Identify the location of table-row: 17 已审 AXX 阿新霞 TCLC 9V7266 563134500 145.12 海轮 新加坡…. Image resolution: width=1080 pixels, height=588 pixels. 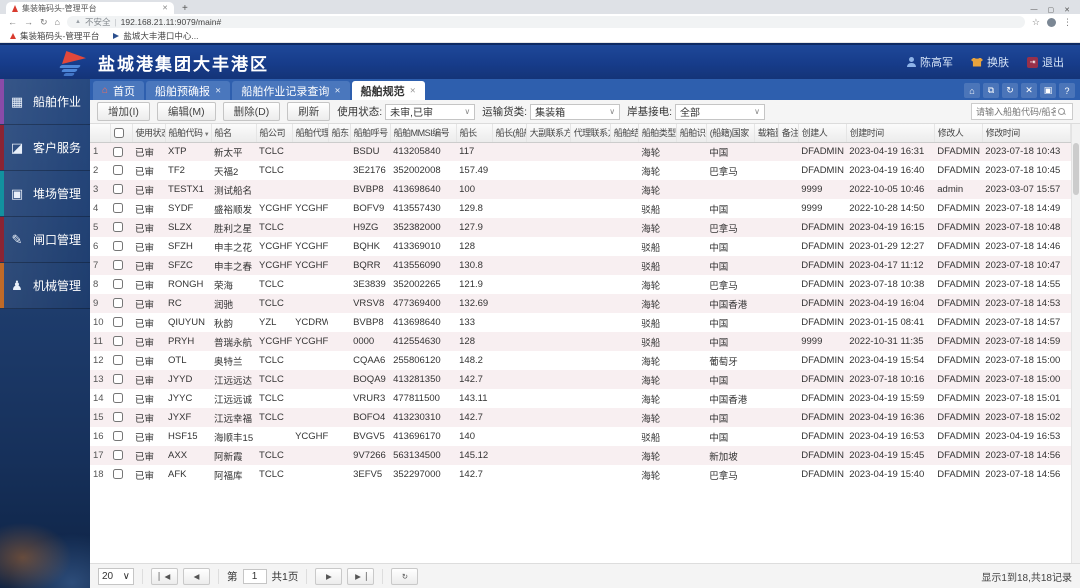
(580, 455).